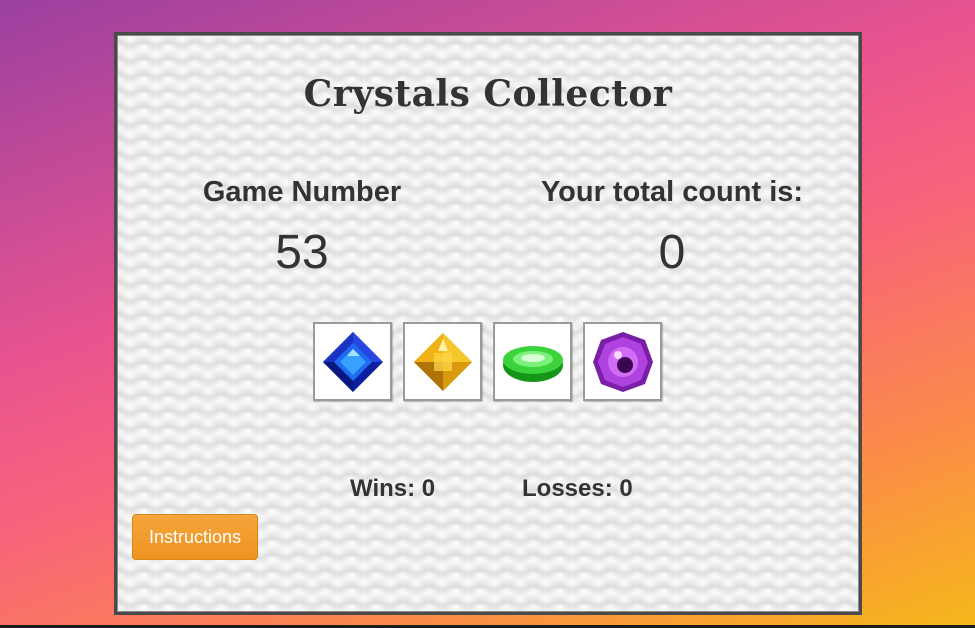 The width and height of the screenshot is (975, 628). I want to click on blue-crystal-button, so click(352, 361).